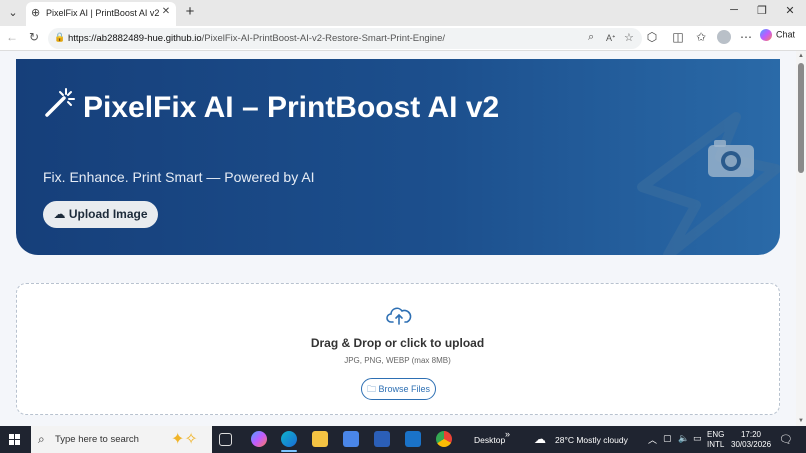 The image size is (806, 453). I want to click on edge-browser-icon, so click(289, 439).